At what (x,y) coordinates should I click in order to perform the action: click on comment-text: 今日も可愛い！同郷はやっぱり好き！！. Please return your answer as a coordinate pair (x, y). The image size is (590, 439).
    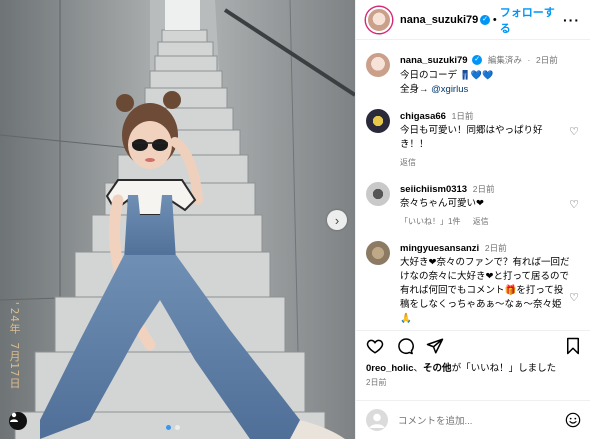
    Looking at the image, I should click on (471, 137).